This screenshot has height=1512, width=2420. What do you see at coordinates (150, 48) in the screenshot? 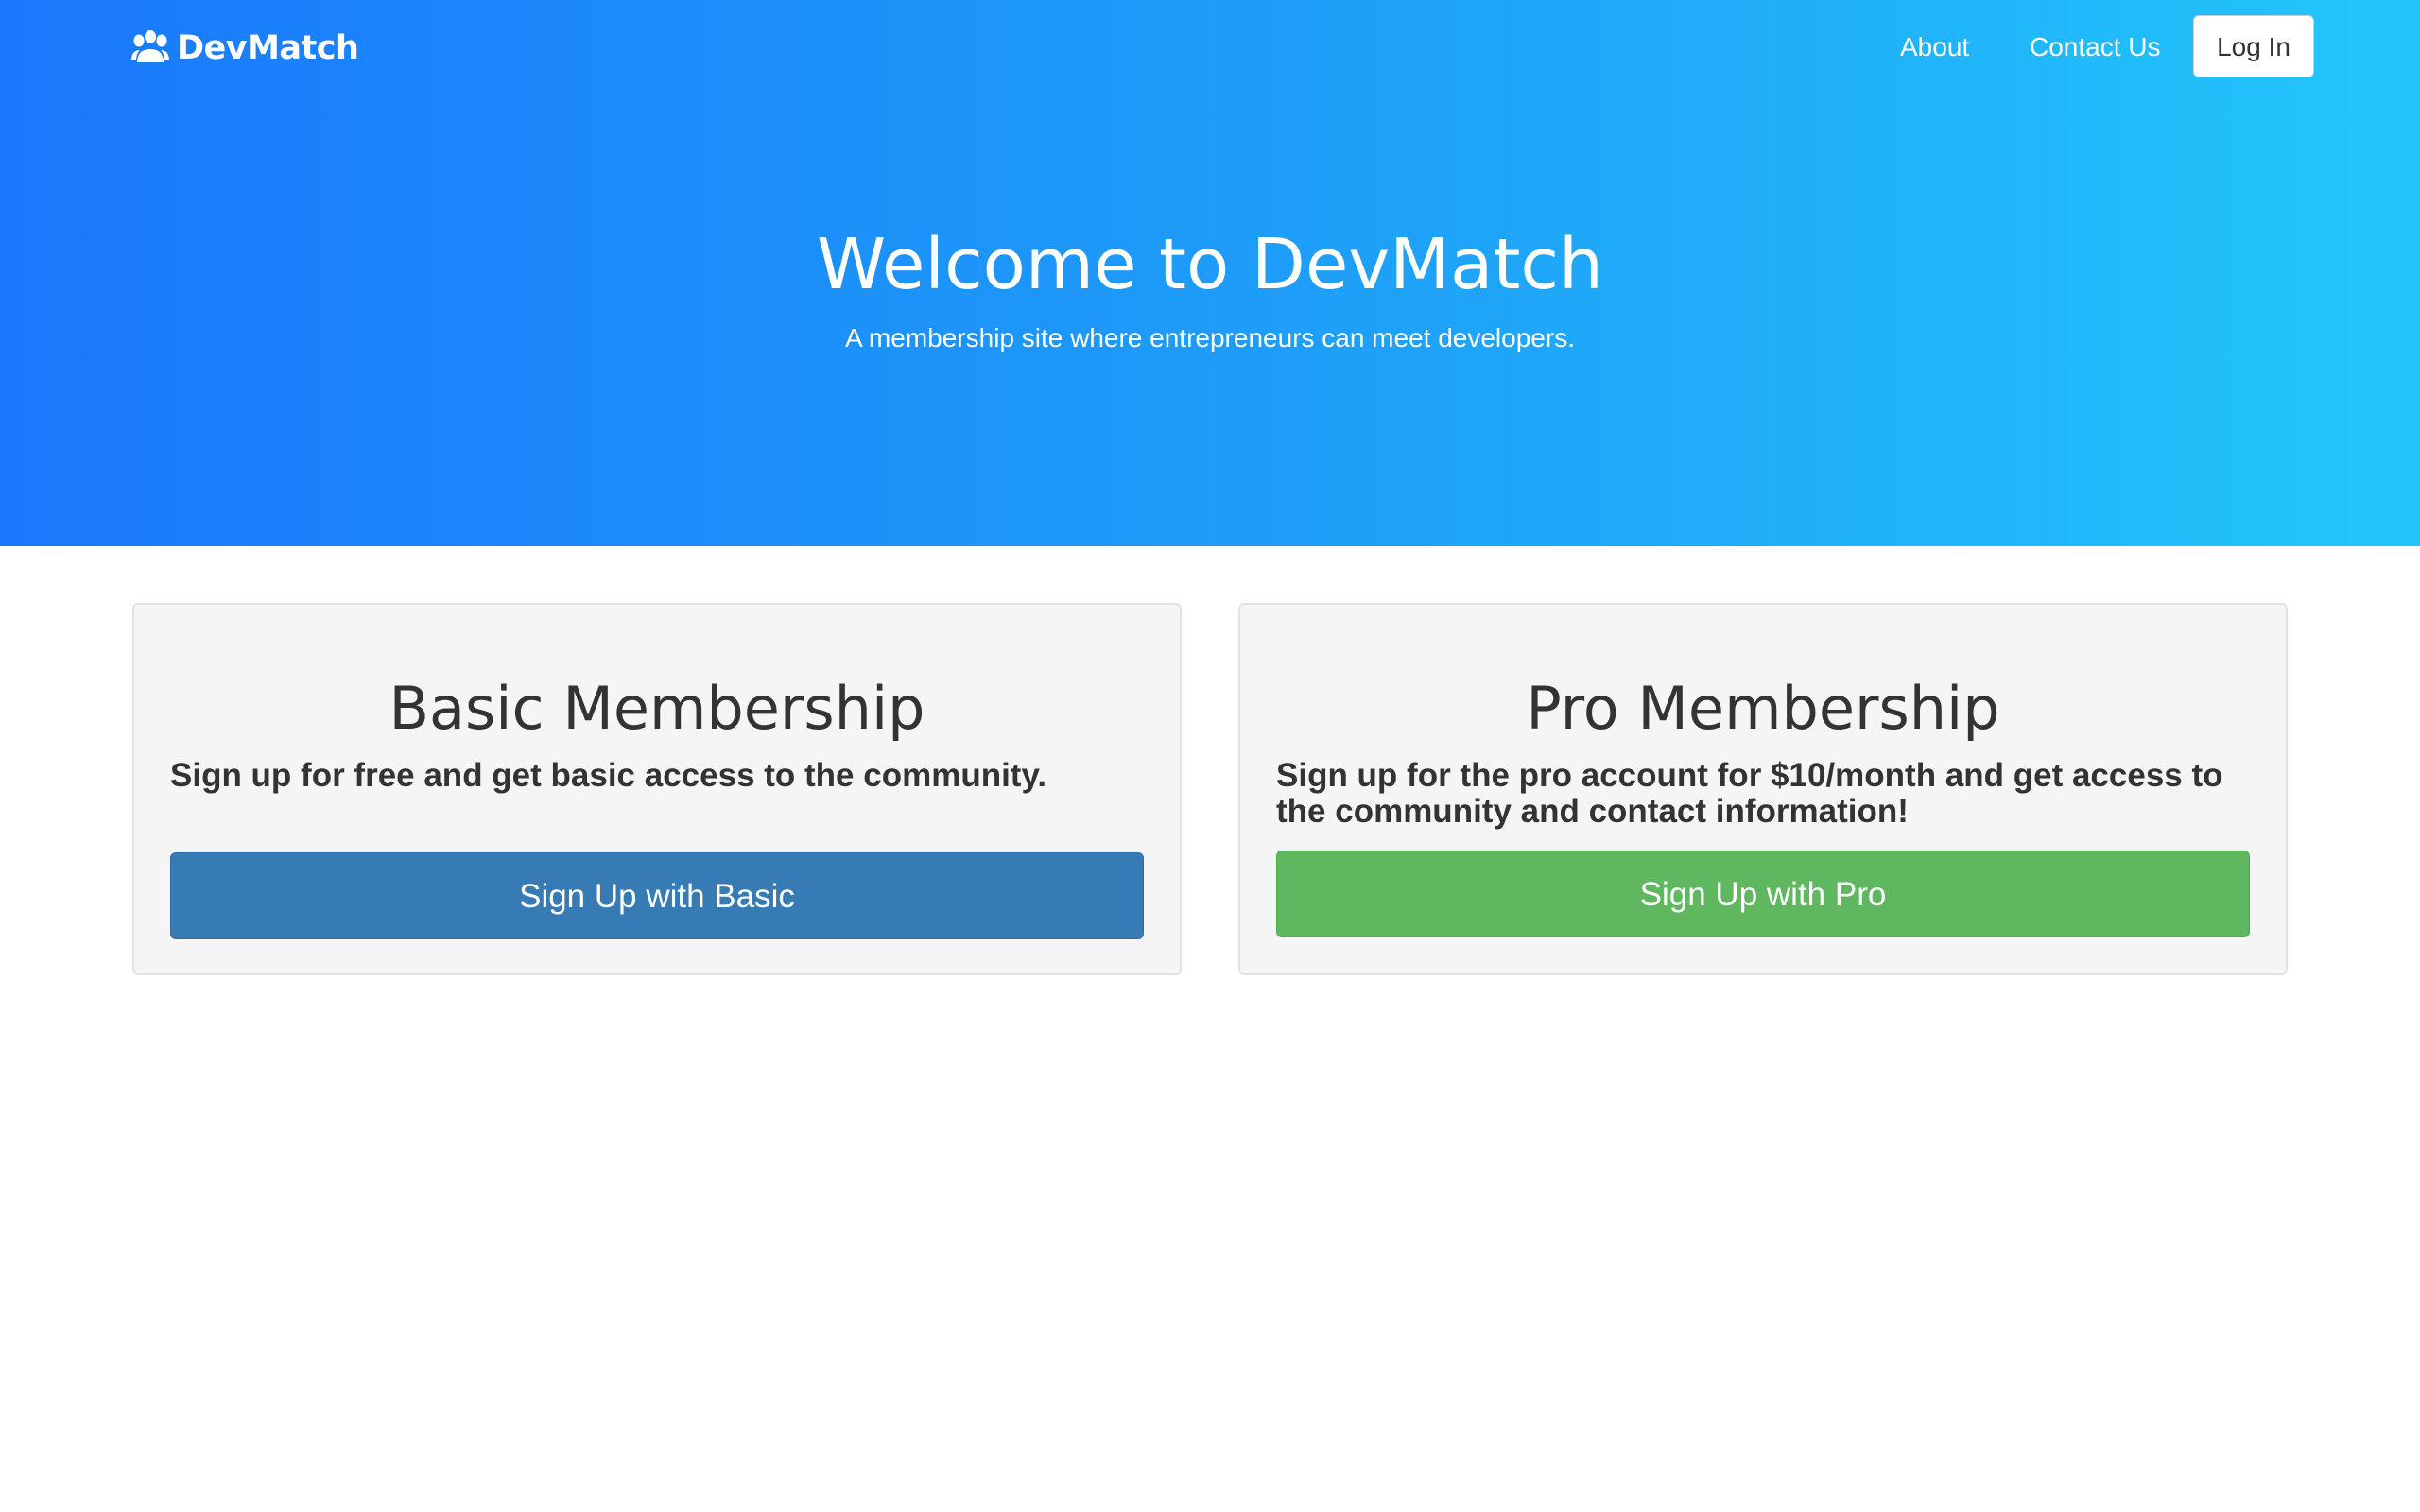
I see `paw-icon` at bounding box center [150, 48].